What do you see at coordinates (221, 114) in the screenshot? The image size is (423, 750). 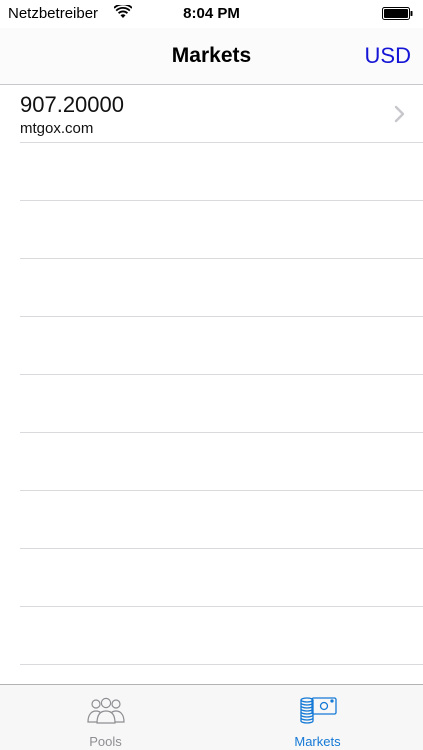 I see `market-row: 907.20000 mtgox.com` at bounding box center [221, 114].